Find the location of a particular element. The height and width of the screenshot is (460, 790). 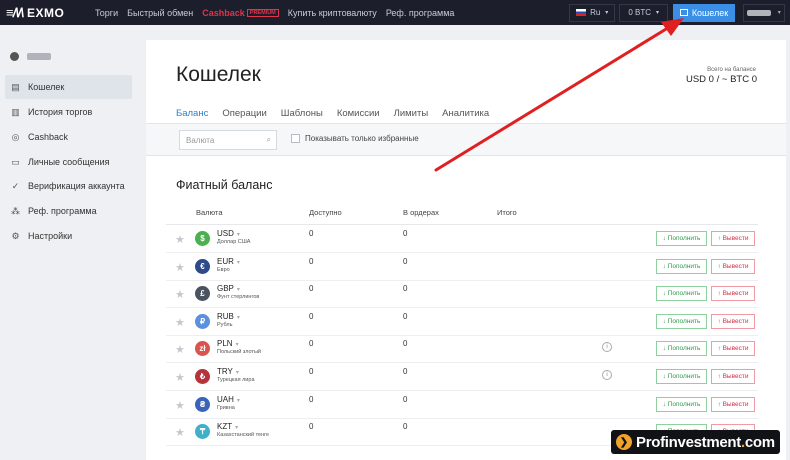

currency-code: TRY ▾ is located at coordinates (228, 371).